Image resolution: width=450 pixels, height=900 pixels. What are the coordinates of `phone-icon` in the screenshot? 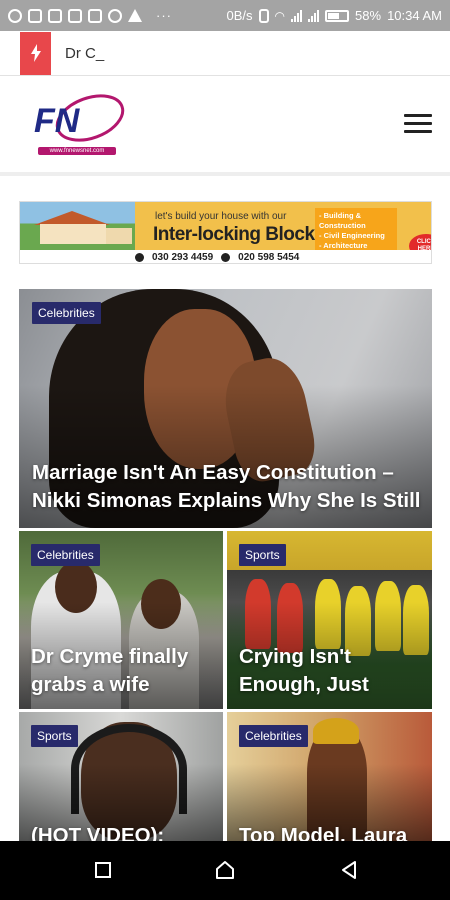 It's located at (139, 257).